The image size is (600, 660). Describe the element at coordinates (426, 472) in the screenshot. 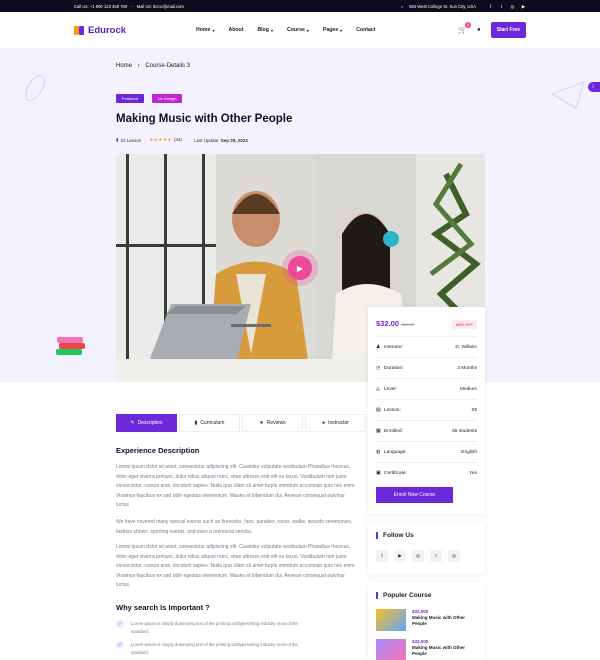

I see `info-row-certificate: ▣ Certificate: Yes` at that location.